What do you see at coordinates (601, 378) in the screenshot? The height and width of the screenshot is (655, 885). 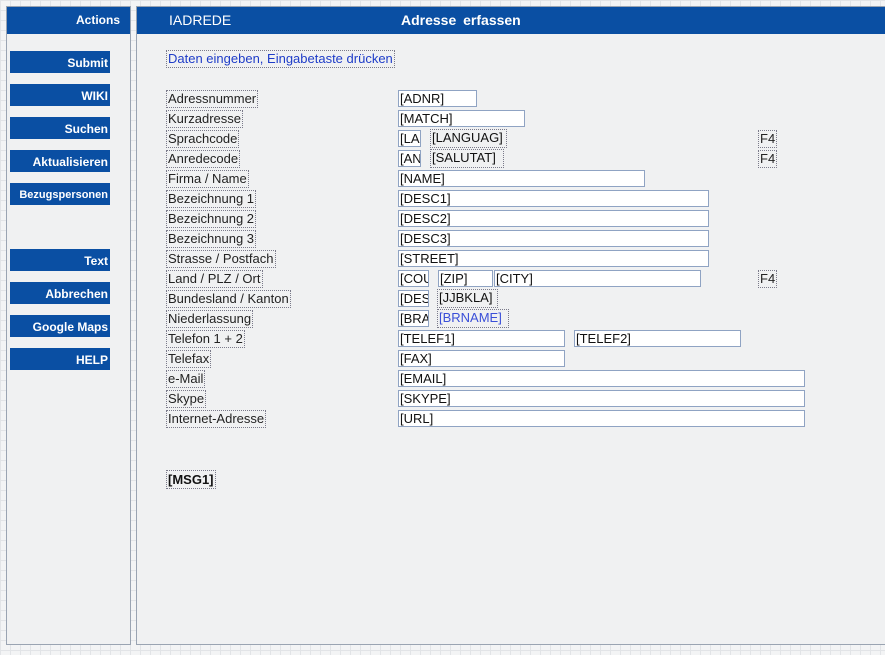 I see `email-input: [EMAIL]` at bounding box center [601, 378].